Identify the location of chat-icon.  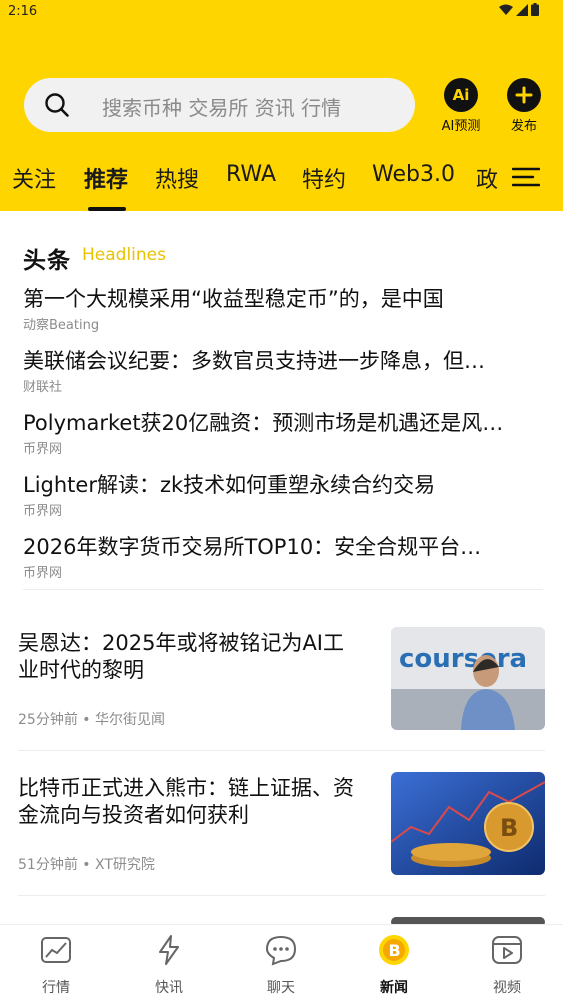
(281, 950).